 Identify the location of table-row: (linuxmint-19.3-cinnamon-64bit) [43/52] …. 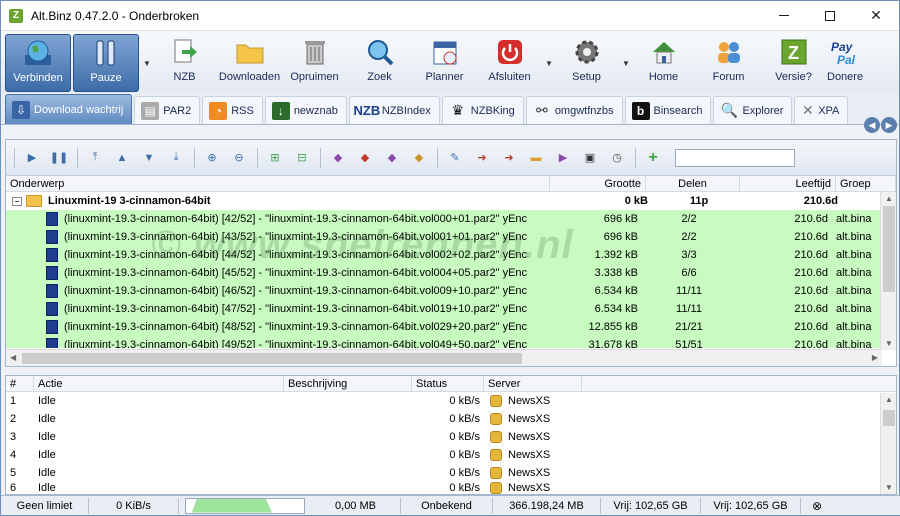
(451, 237).